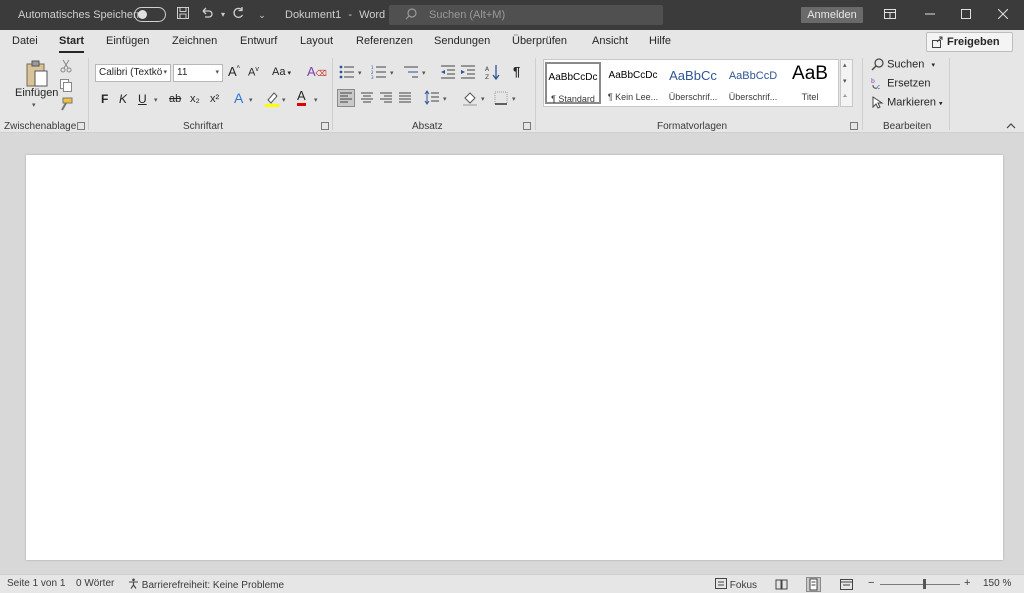  What do you see at coordinates (610, 41) in the screenshot?
I see `tab-view: Ansicht` at bounding box center [610, 41].